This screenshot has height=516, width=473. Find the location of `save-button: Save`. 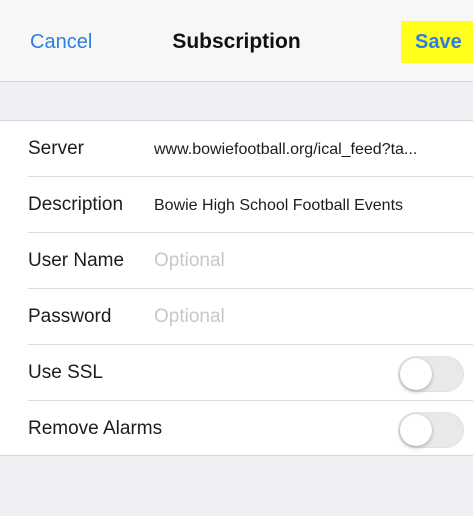

save-button: Save is located at coordinates (437, 42).